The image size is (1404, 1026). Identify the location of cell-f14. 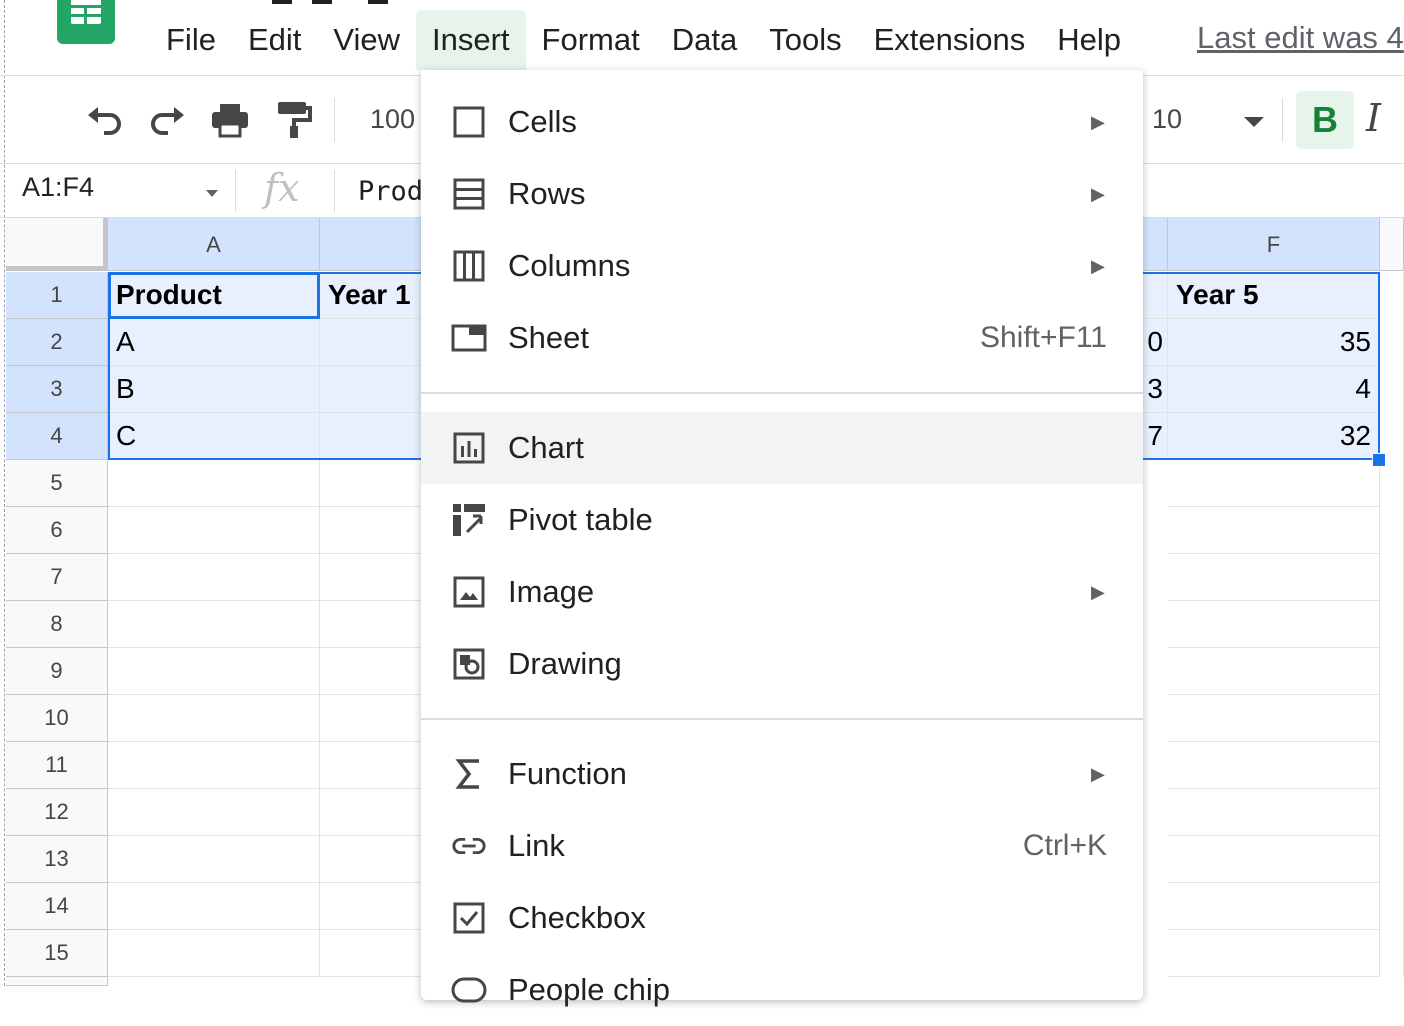
(1274, 906).